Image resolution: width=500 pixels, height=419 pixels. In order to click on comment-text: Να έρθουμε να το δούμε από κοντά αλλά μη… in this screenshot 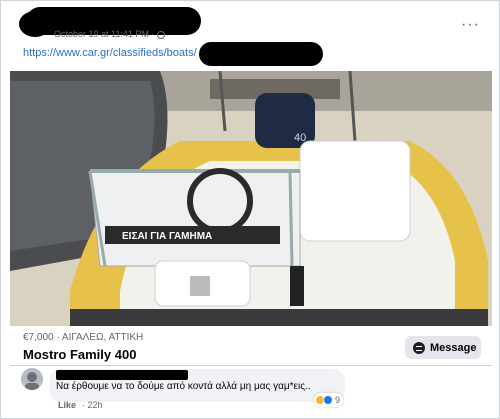, I will do `click(183, 386)`.